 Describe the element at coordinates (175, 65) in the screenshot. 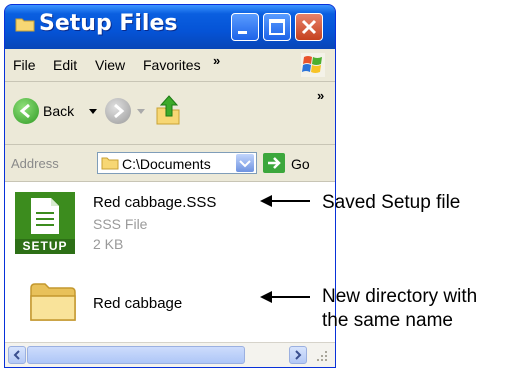

I see `menu-favorites: Favorites` at that location.